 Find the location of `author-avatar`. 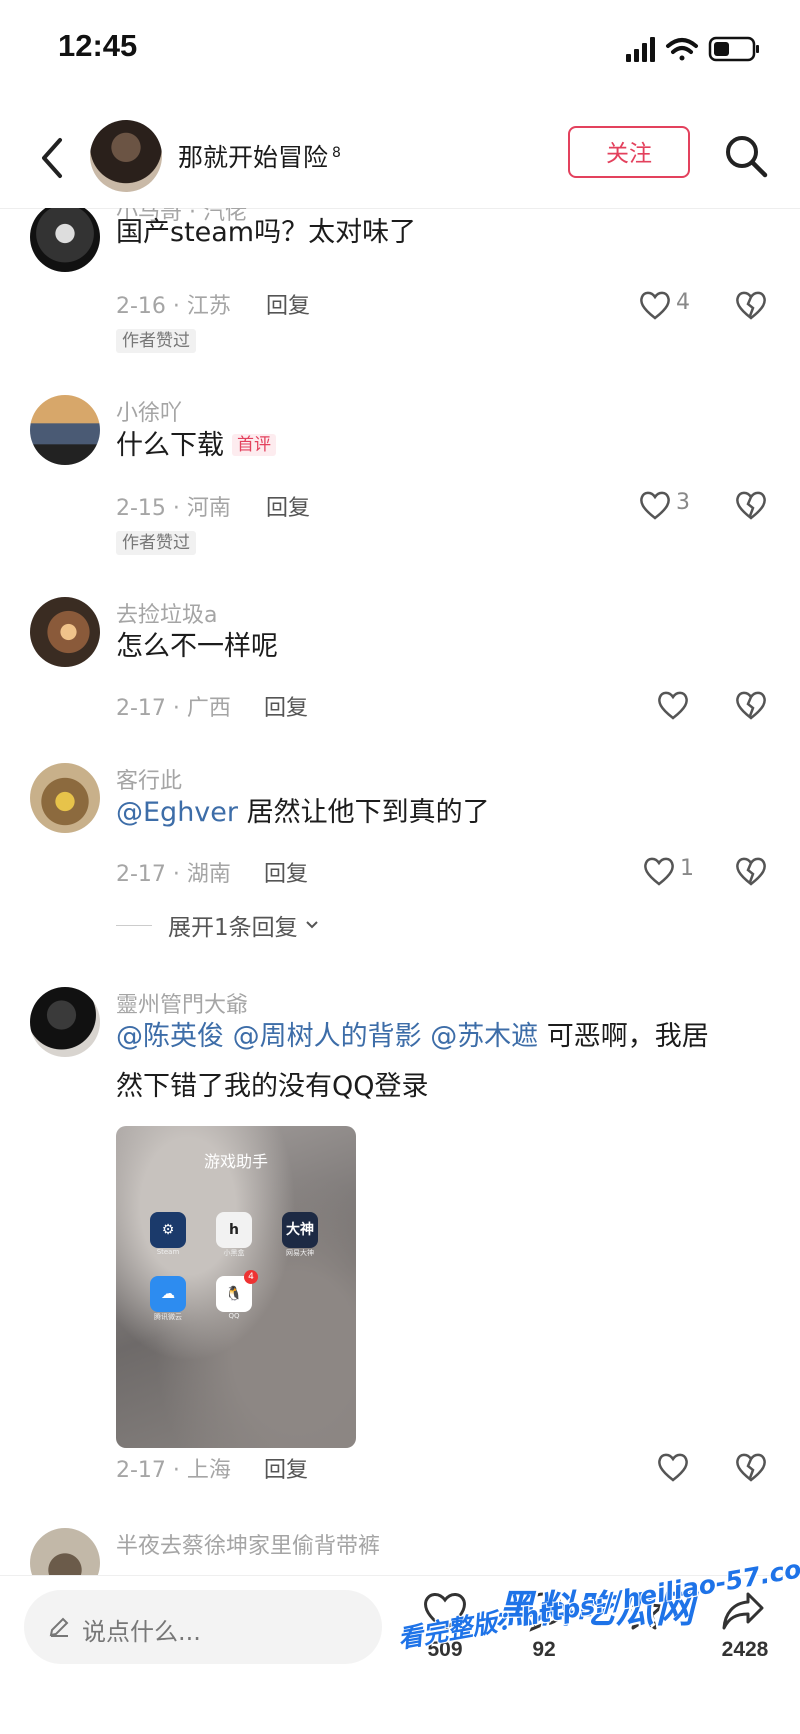

author-avatar is located at coordinates (126, 156).